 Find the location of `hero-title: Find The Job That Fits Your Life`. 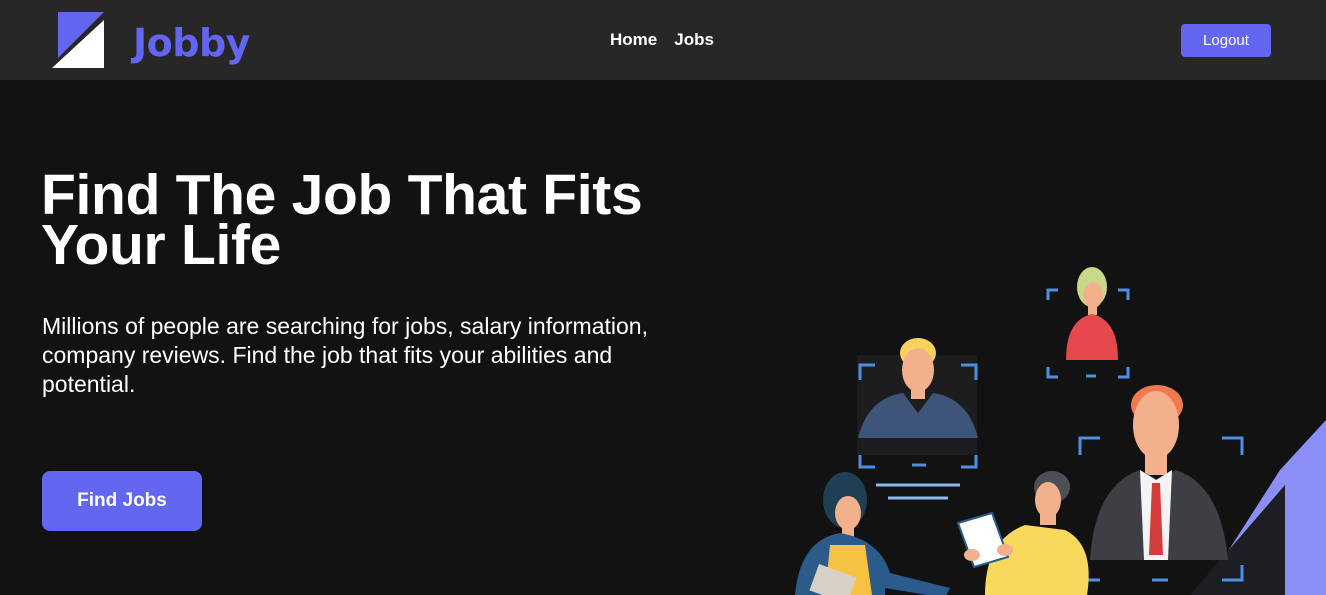

hero-title: Find The Job That Fits Your Life is located at coordinates (342, 220).